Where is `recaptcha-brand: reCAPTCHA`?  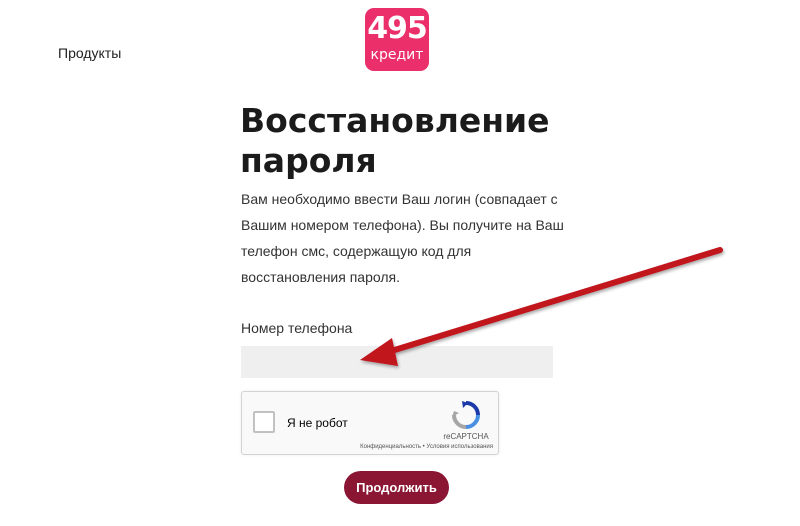 recaptcha-brand: reCAPTCHA is located at coordinates (466, 436).